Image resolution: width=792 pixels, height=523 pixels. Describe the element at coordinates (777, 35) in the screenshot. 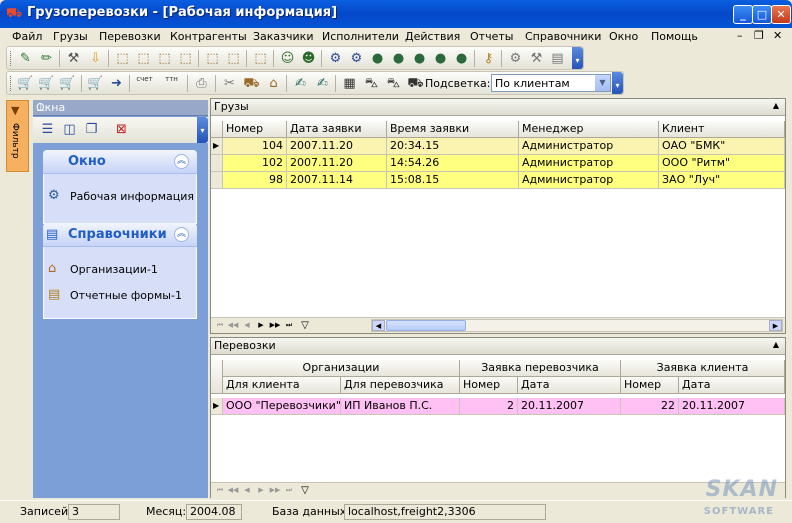

I see `mdi-close-icon: ✕` at that location.